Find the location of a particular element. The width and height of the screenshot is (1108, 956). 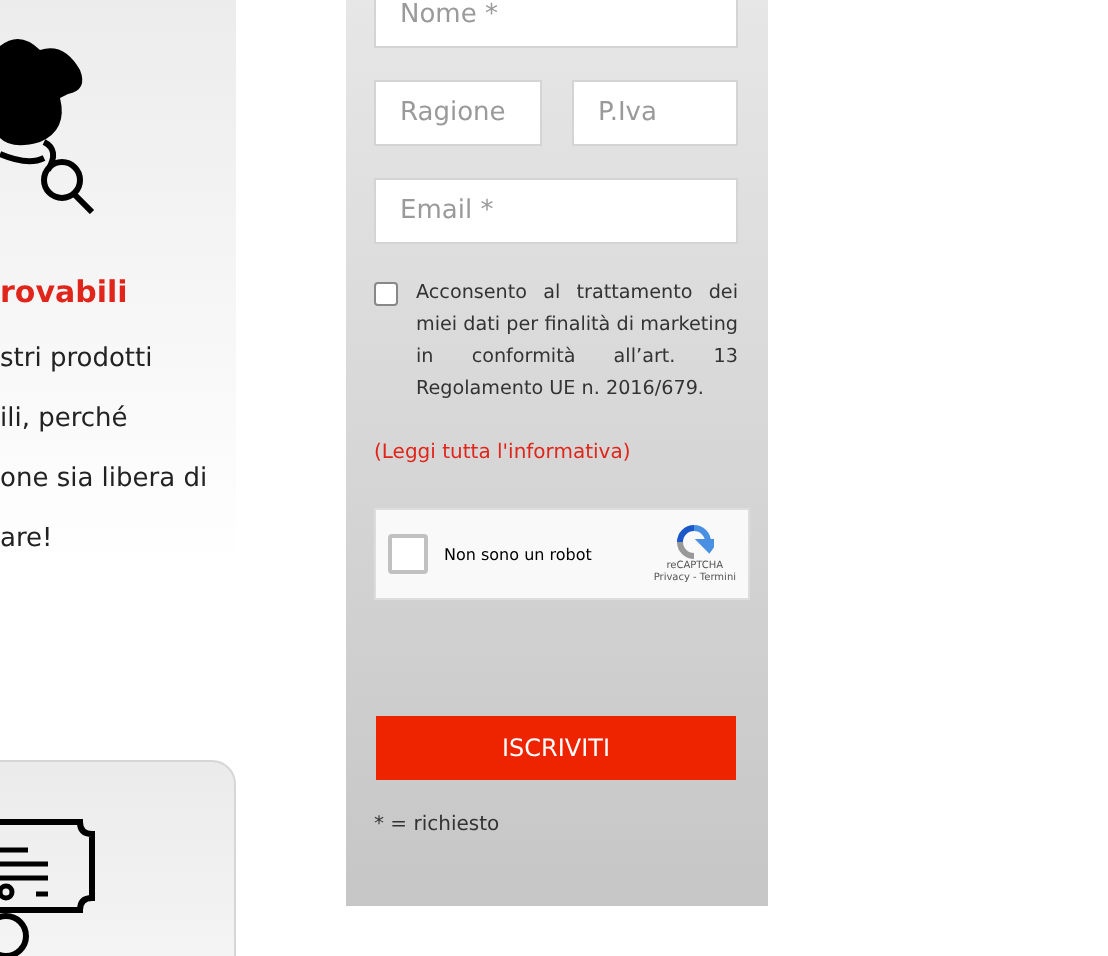

captcha-label: Non sono un robot is located at coordinates (519, 554).